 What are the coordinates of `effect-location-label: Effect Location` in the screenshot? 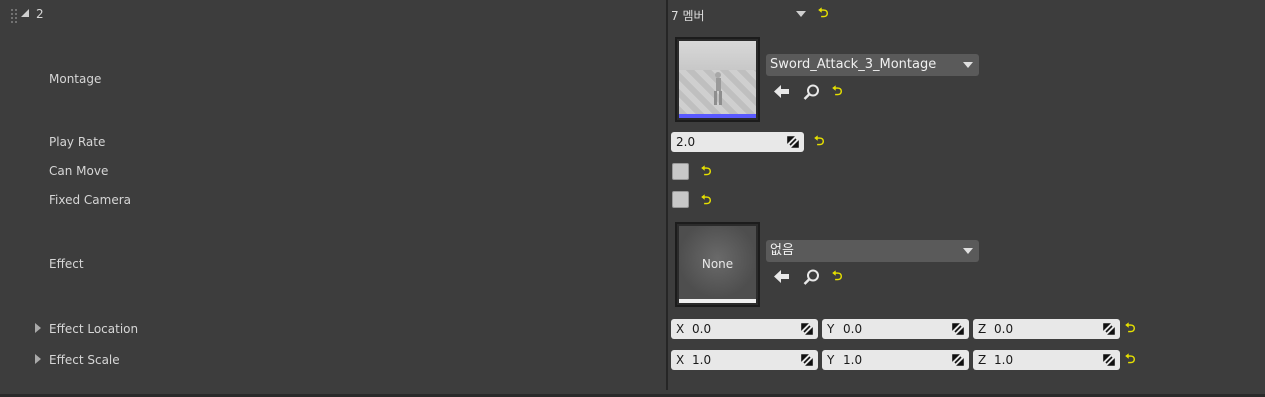 It's located at (94, 329).